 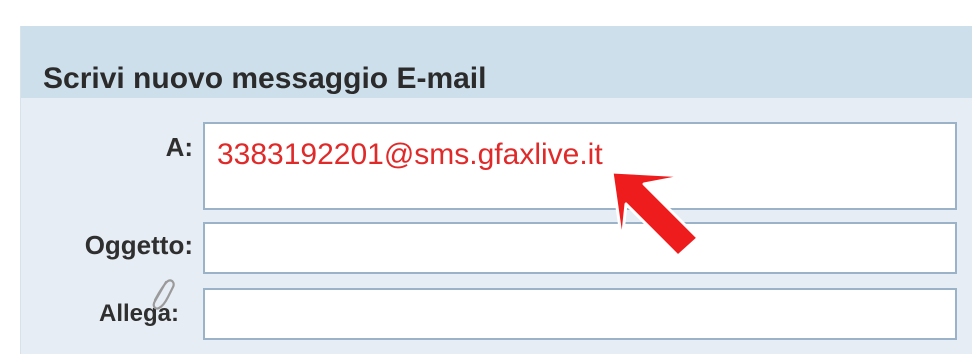 What do you see at coordinates (161, 294) in the screenshot?
I see `paperclip-icon` at bounding box center [161, 294].